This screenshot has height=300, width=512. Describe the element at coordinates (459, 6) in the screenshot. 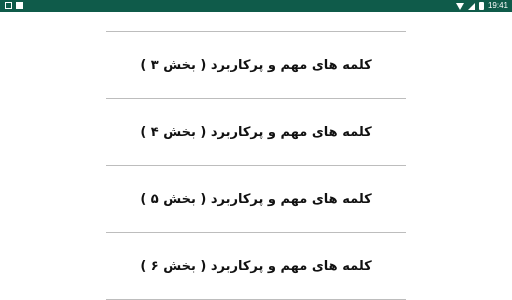

I see `wifi-icon` at that location.